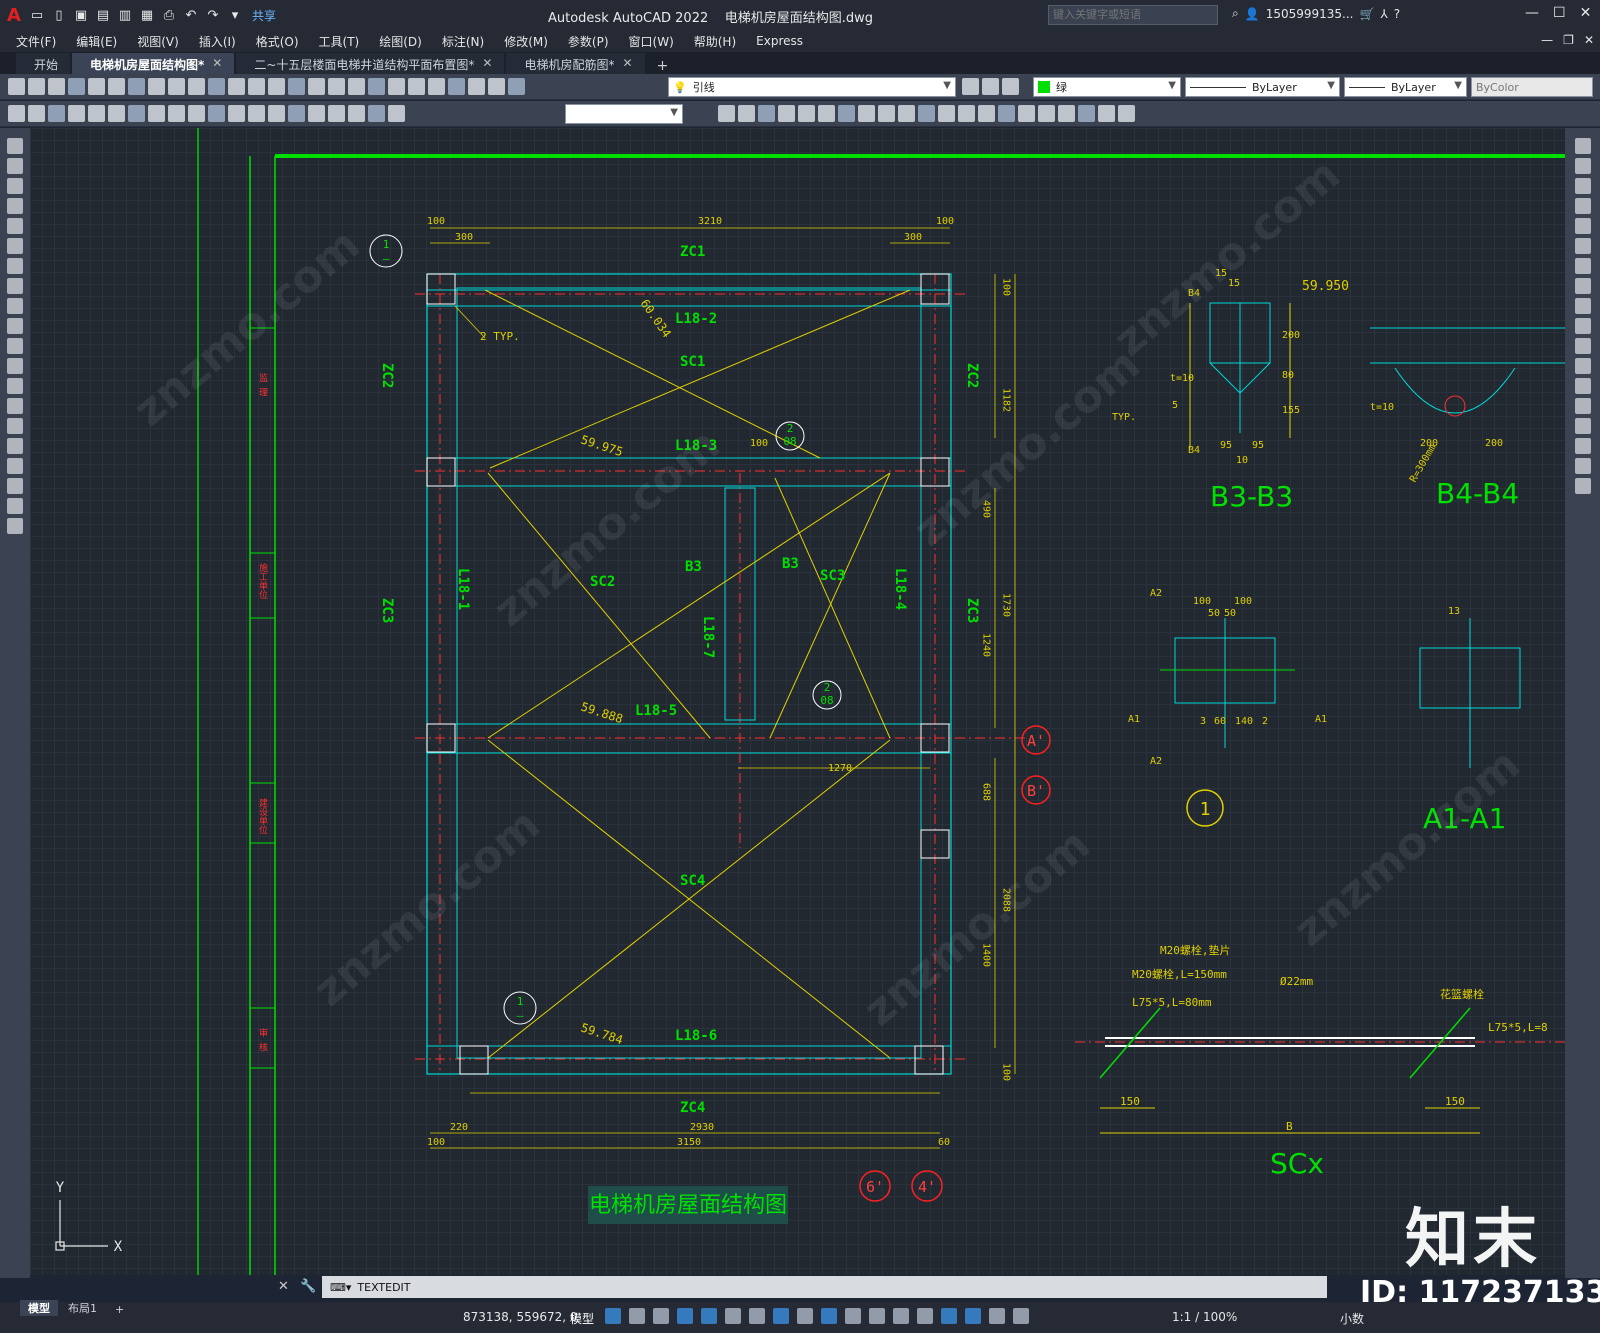 The height and width of the screenshot is (1333, 1600). I want to click on menu-window: 窗口(W), so click(651, 41).